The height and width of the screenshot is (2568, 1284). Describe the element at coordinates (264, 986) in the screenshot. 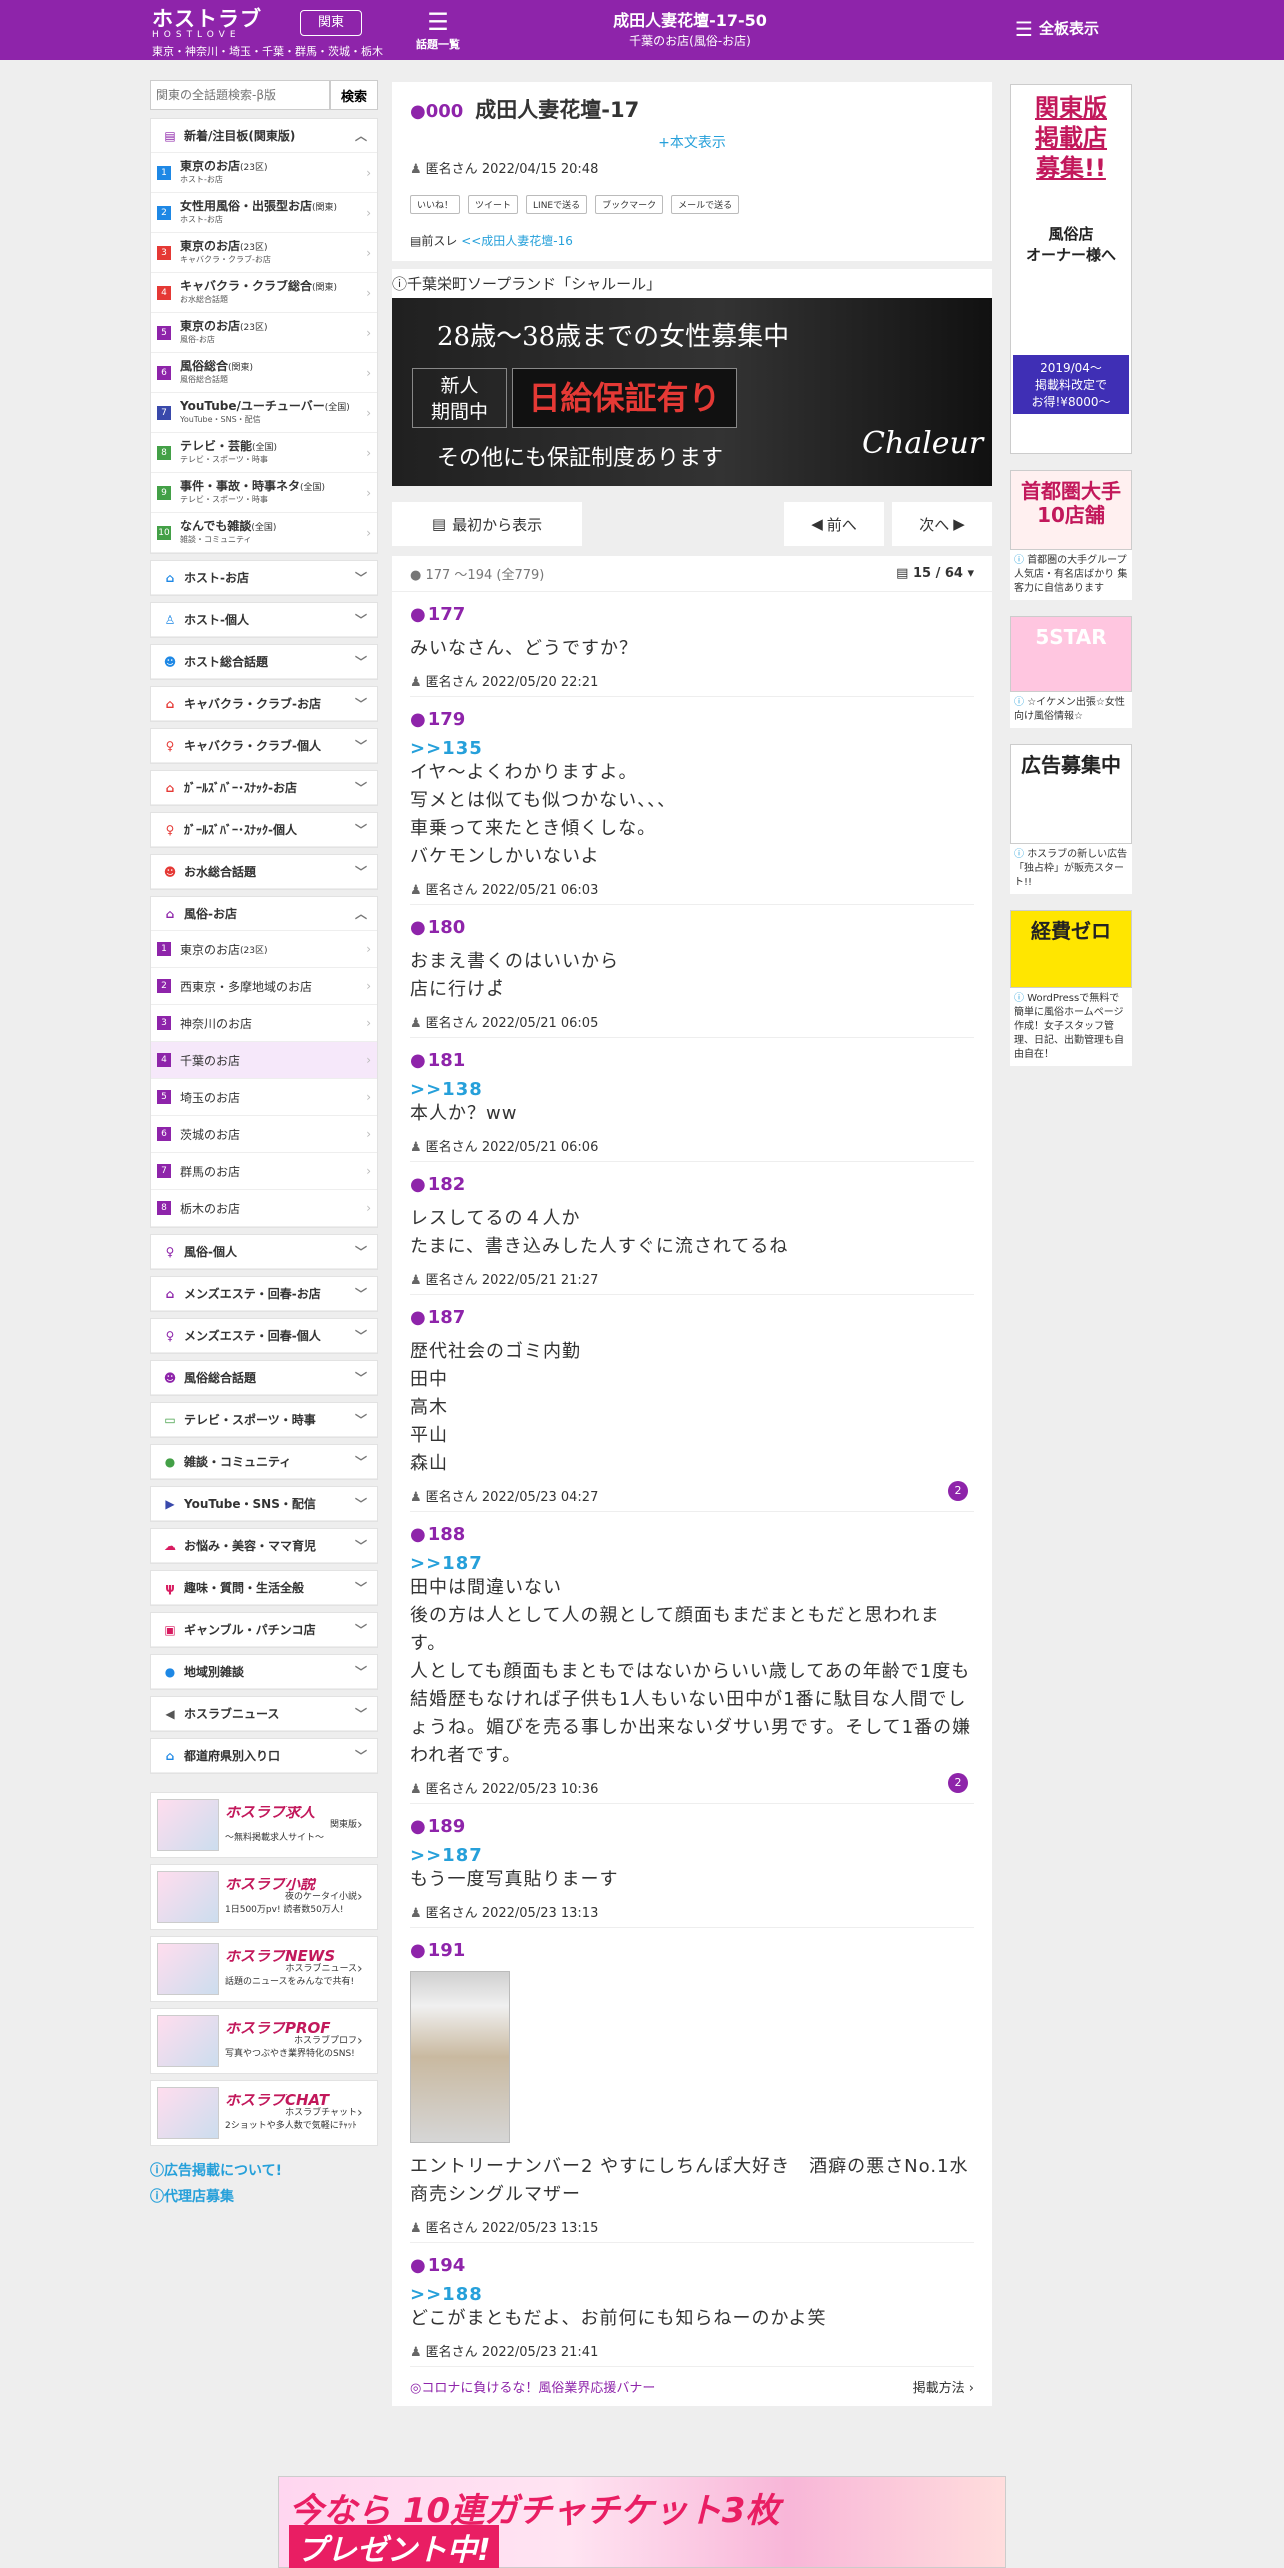

I see `prefecture-board-item: 2 西東京・多摩地域のお店 ›` at that location.